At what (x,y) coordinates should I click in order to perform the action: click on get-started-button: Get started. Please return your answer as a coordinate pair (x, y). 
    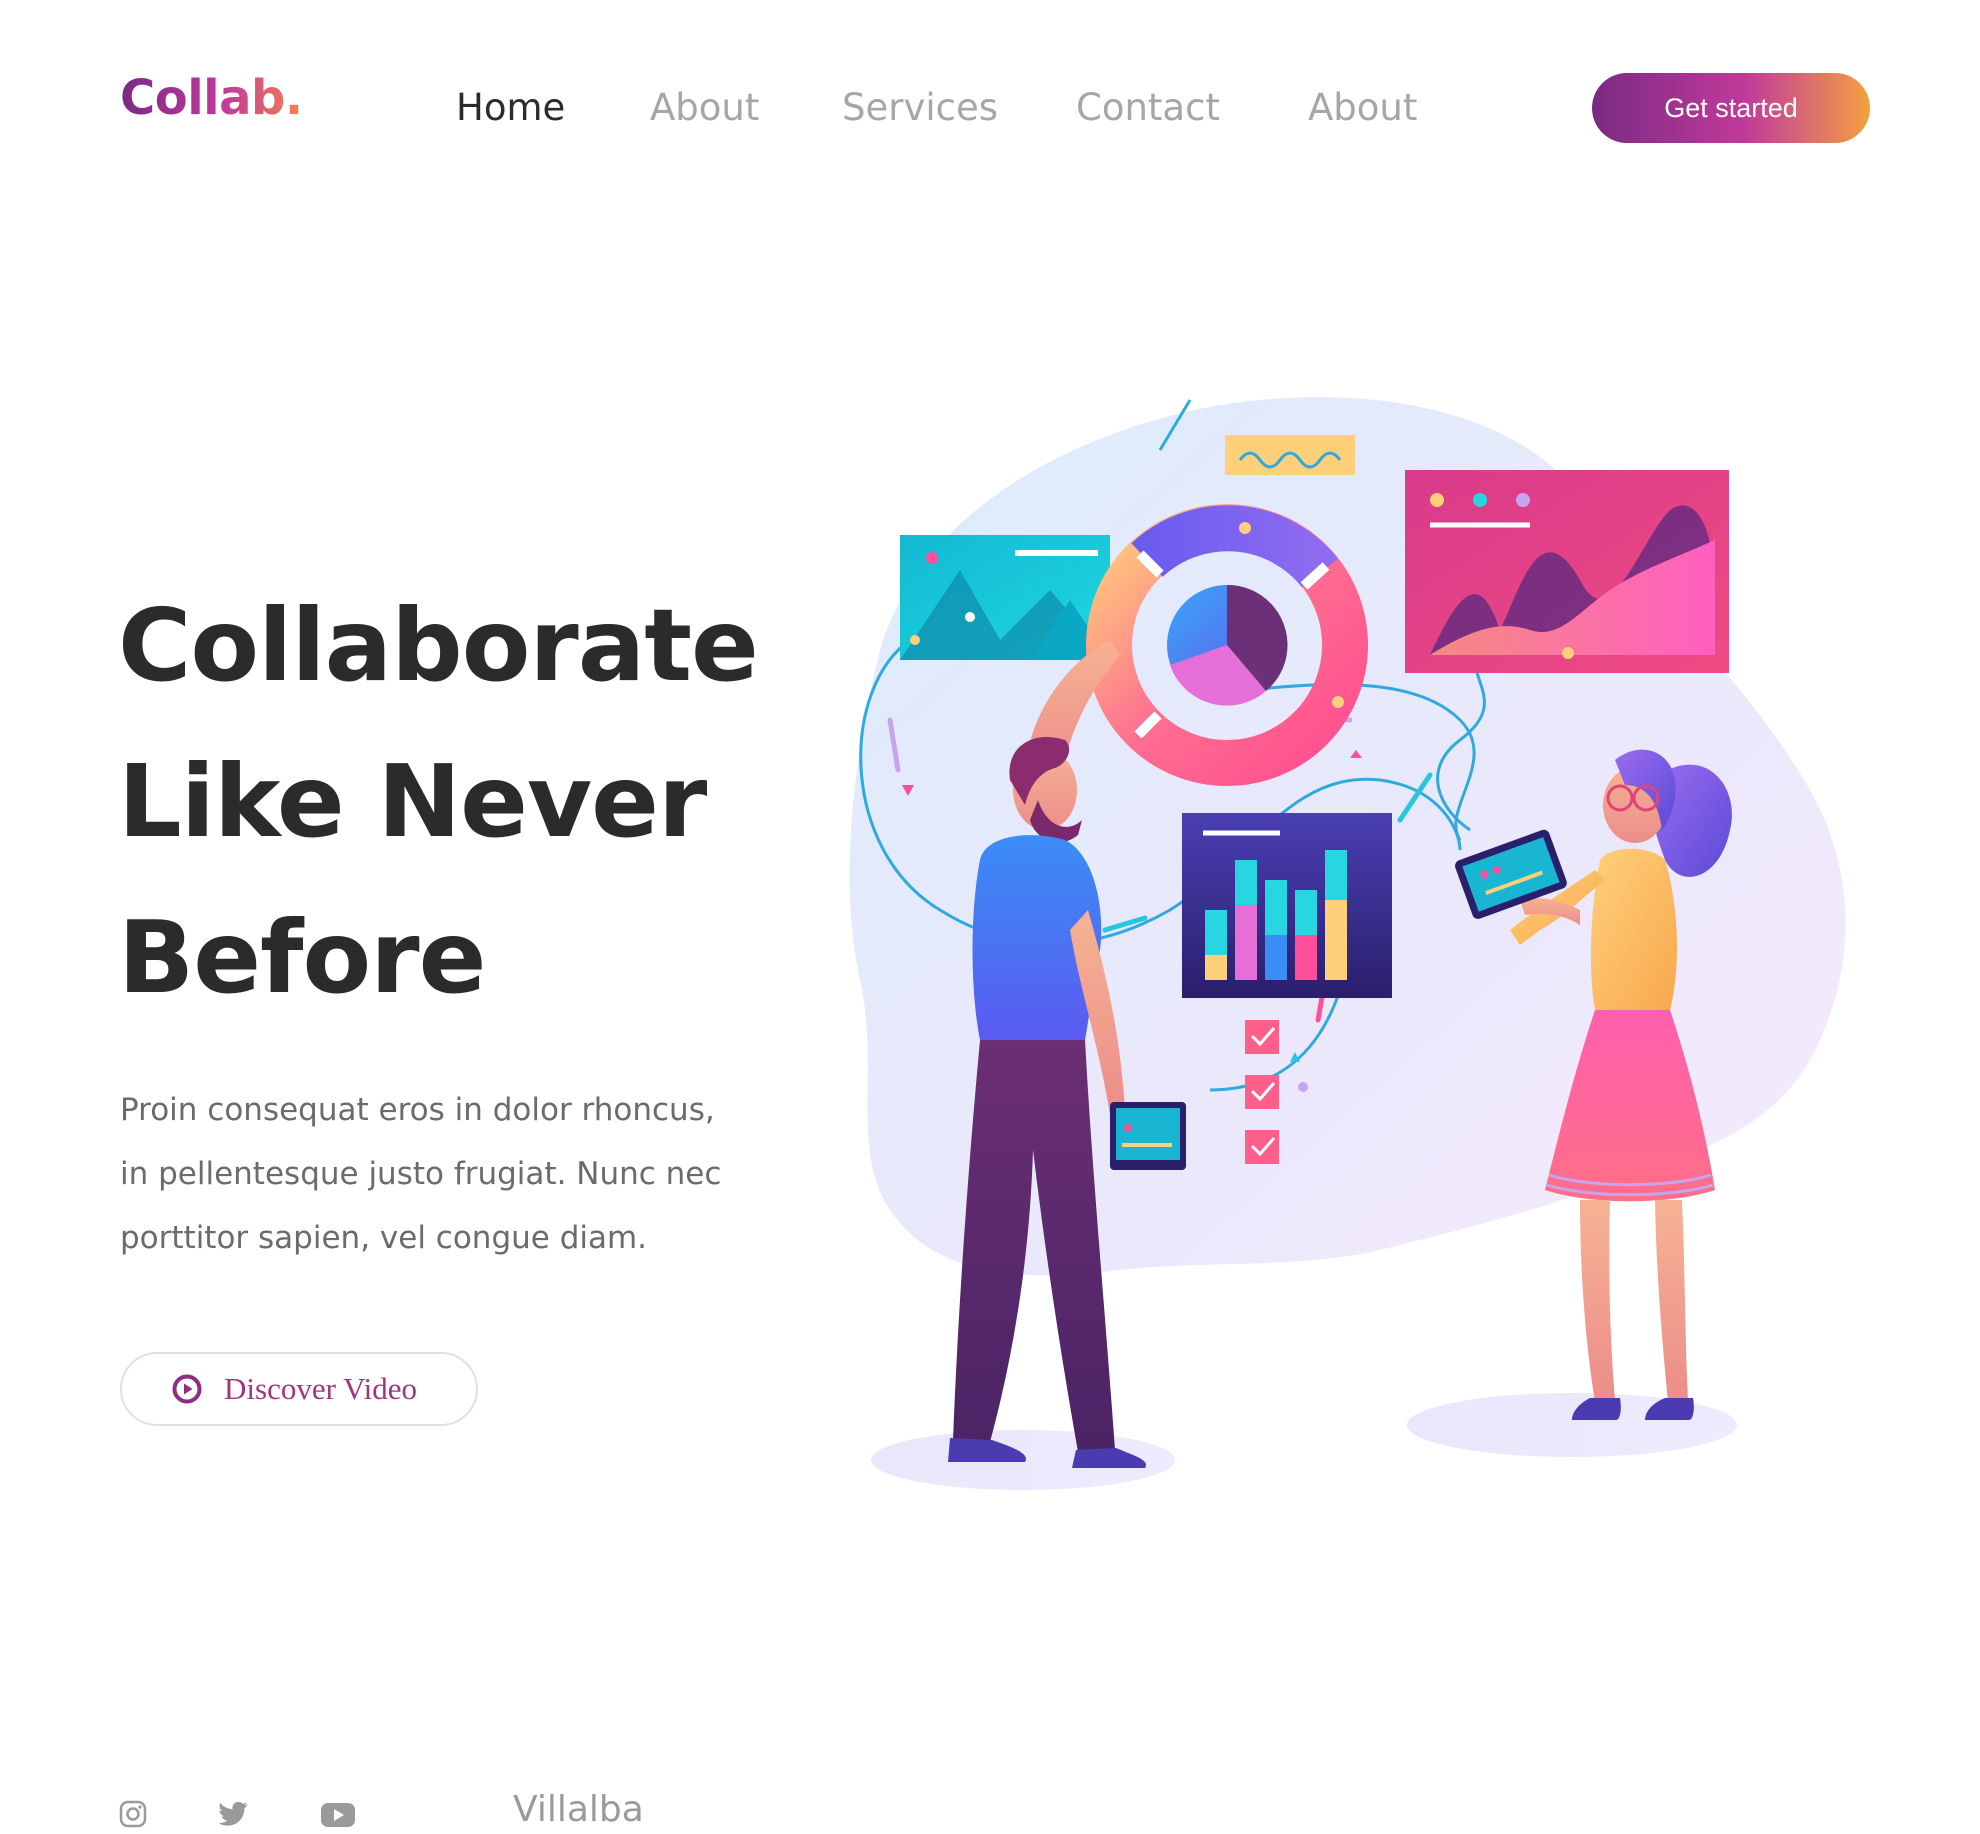
    Looking at the image, I should click on (1731, 108).